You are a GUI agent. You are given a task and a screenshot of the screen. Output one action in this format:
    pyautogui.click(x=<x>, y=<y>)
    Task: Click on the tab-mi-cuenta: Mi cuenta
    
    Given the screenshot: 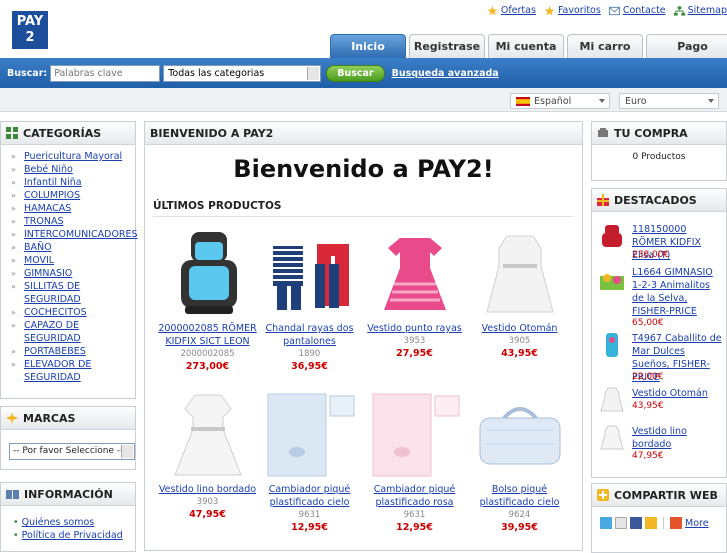 What is the action you would take?
    pyautogui.click(x=526, y=46)
    